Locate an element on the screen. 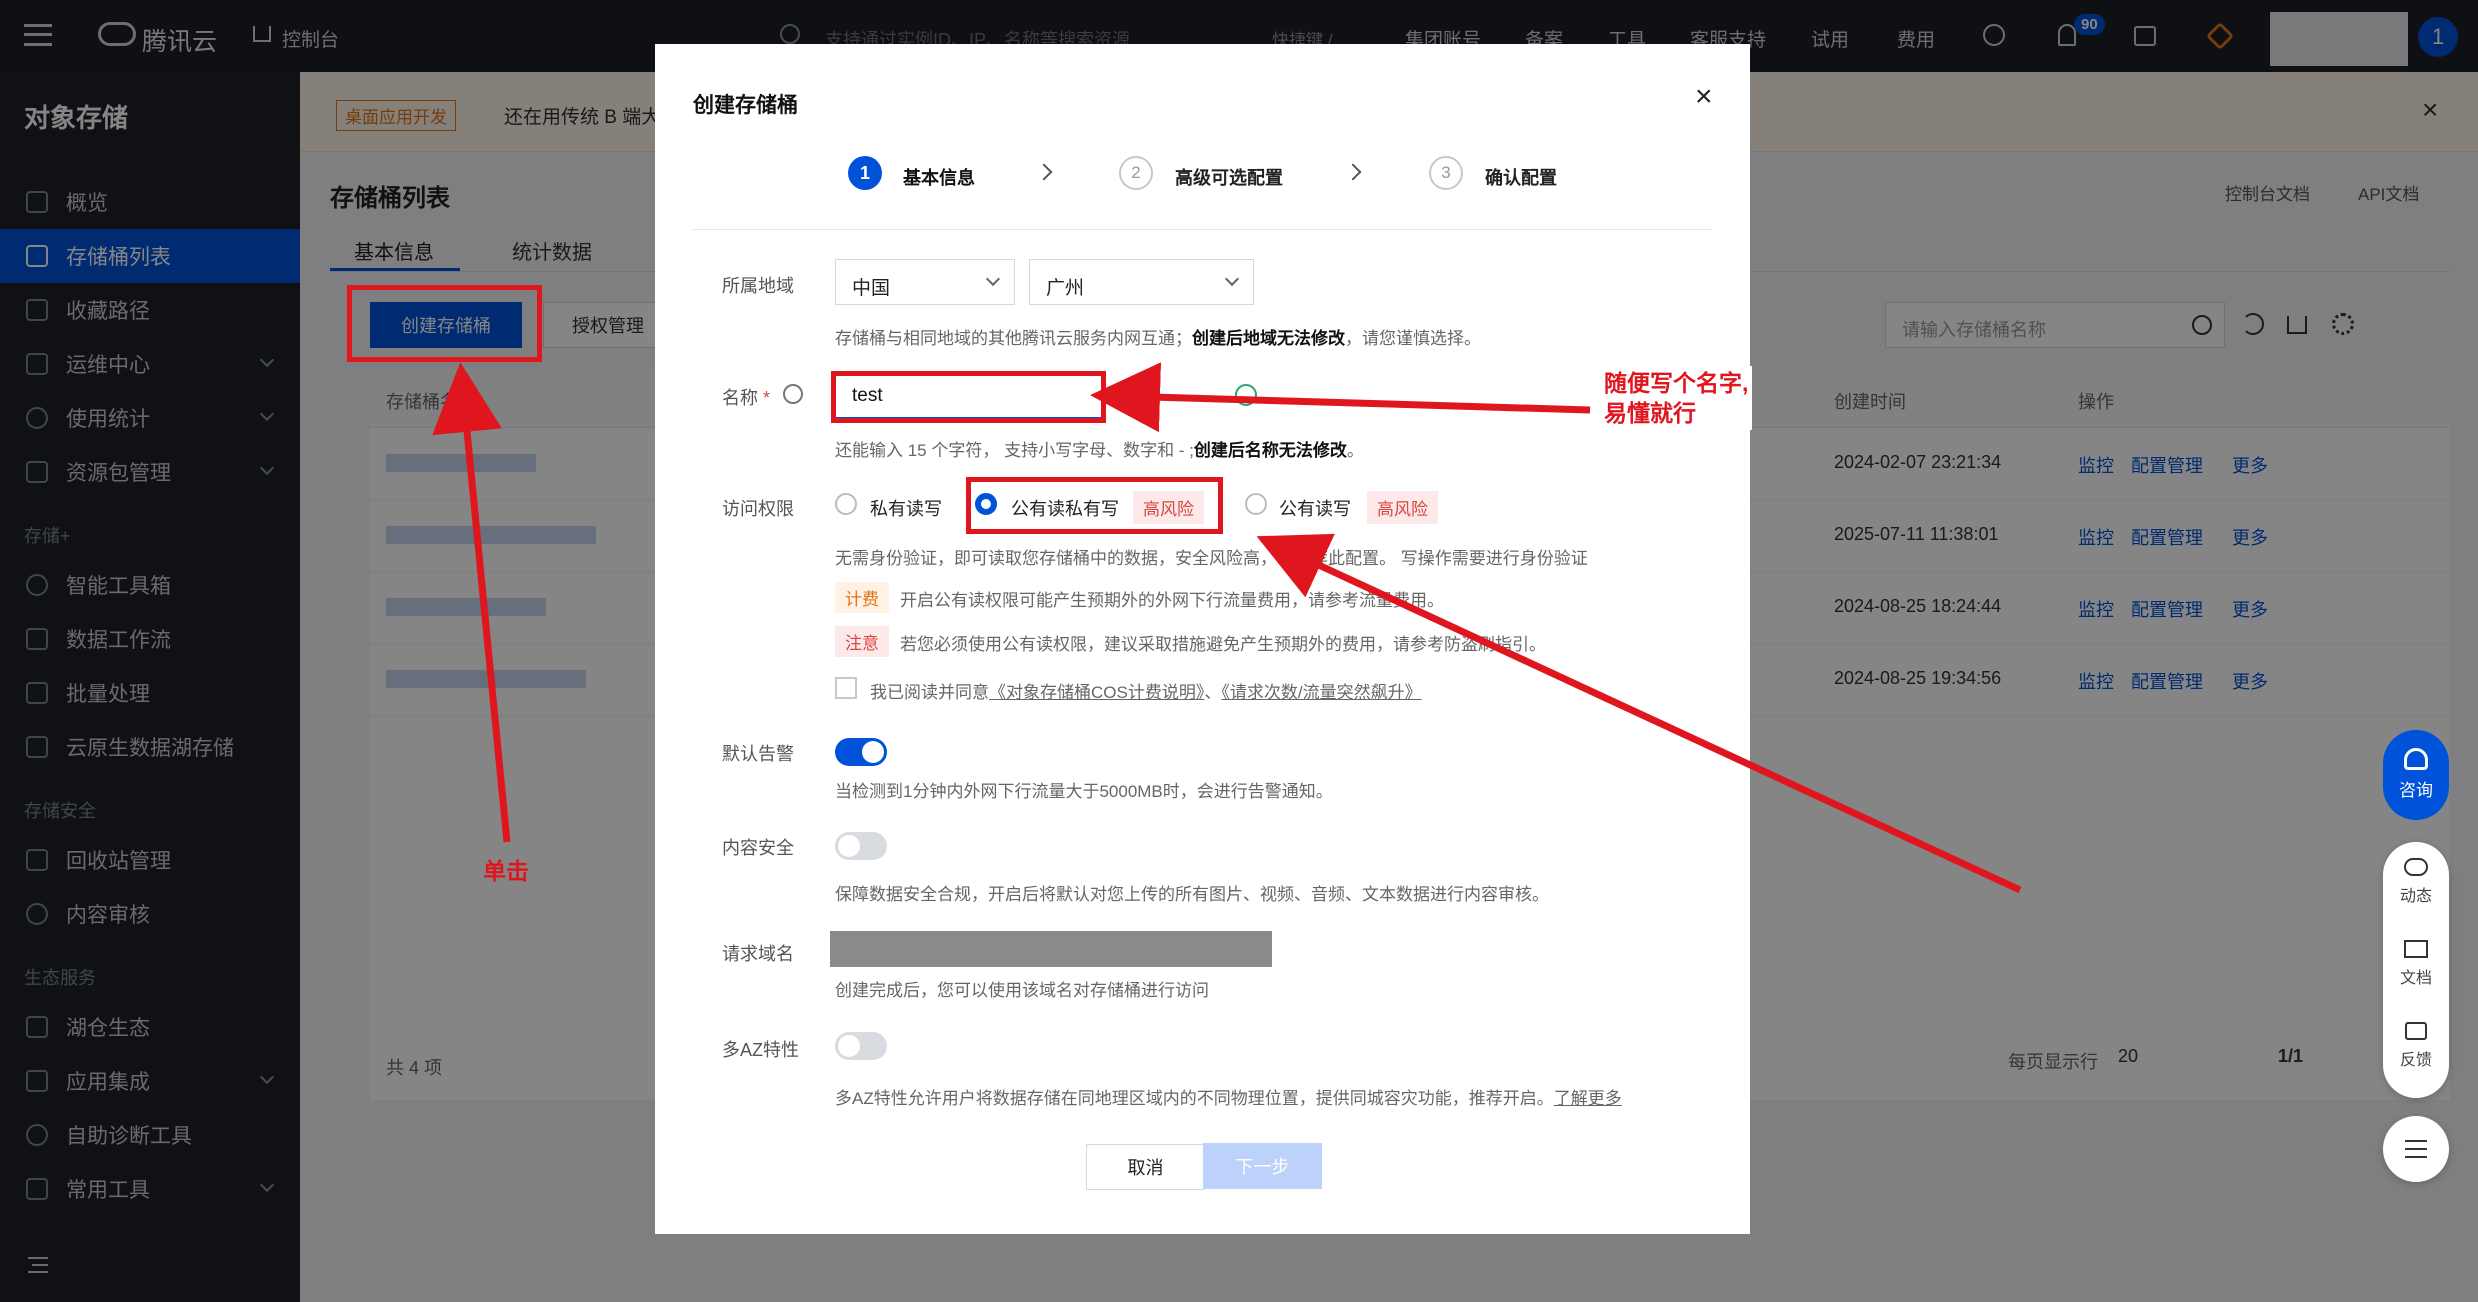 The width and height of the screenshot is (2478, 1302). feedback-float-button: 反馈 is located at coordinates (2416, 1046).